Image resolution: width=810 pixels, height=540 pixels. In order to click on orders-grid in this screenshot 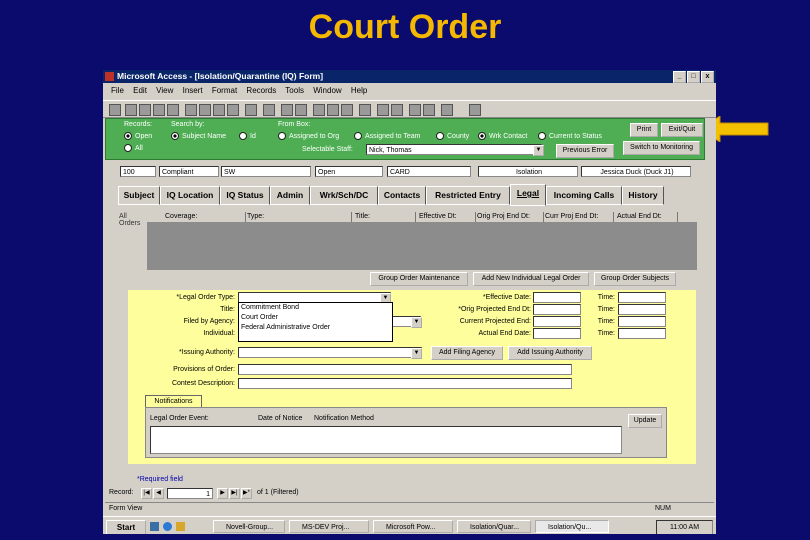, I will do `click(422, 246)`.